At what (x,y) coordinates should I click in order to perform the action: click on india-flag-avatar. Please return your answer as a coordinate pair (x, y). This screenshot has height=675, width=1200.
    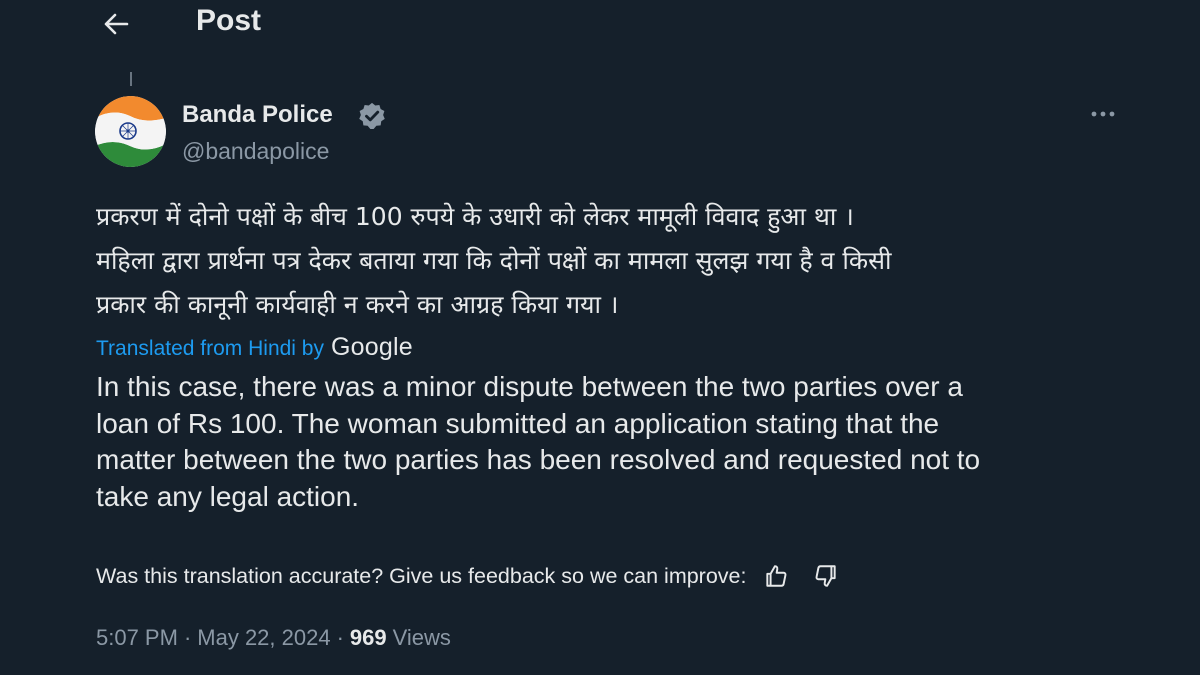
    Looking at the image, I should click on (130, 131).